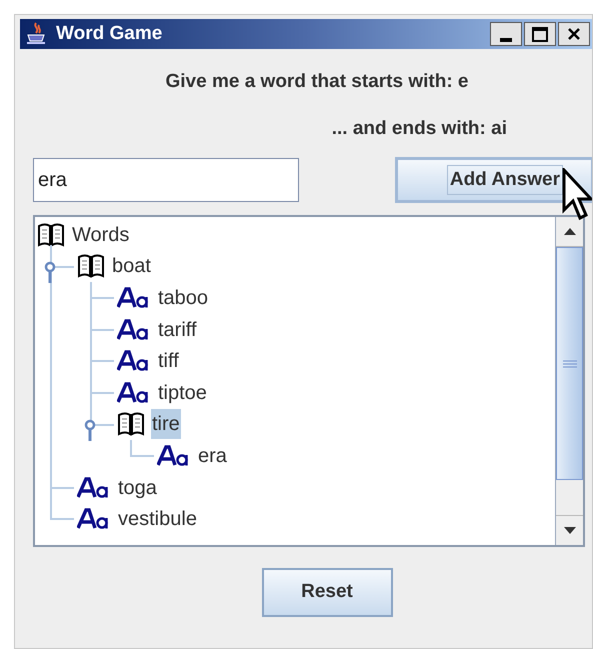  What do you see at coordinates (212, 455) in the screenshot?
I see `tree-node-label: era` at bounding box center [212, 455].